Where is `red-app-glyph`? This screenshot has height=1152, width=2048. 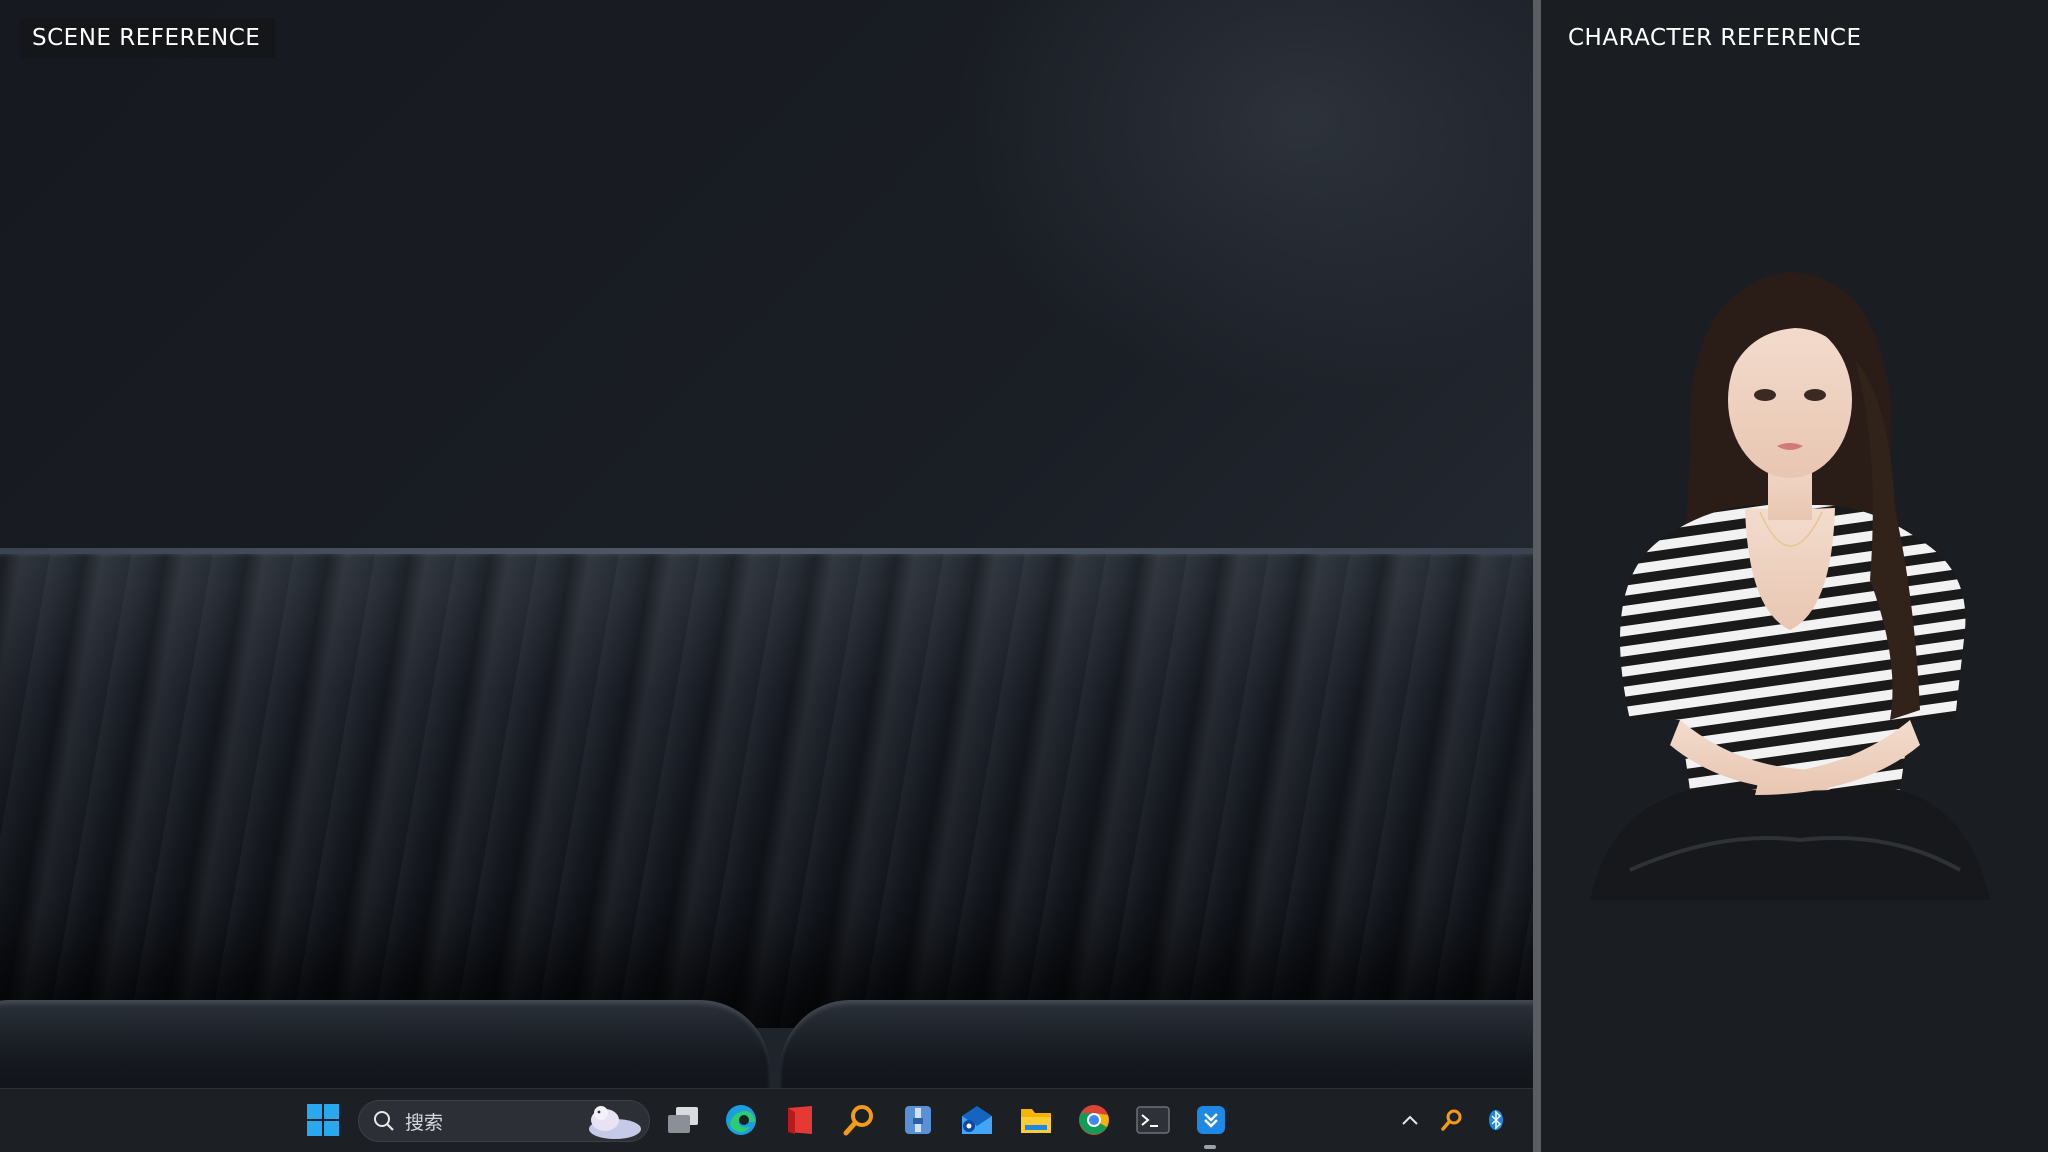 red-app-glyph is located at coordinates (800, 1120).